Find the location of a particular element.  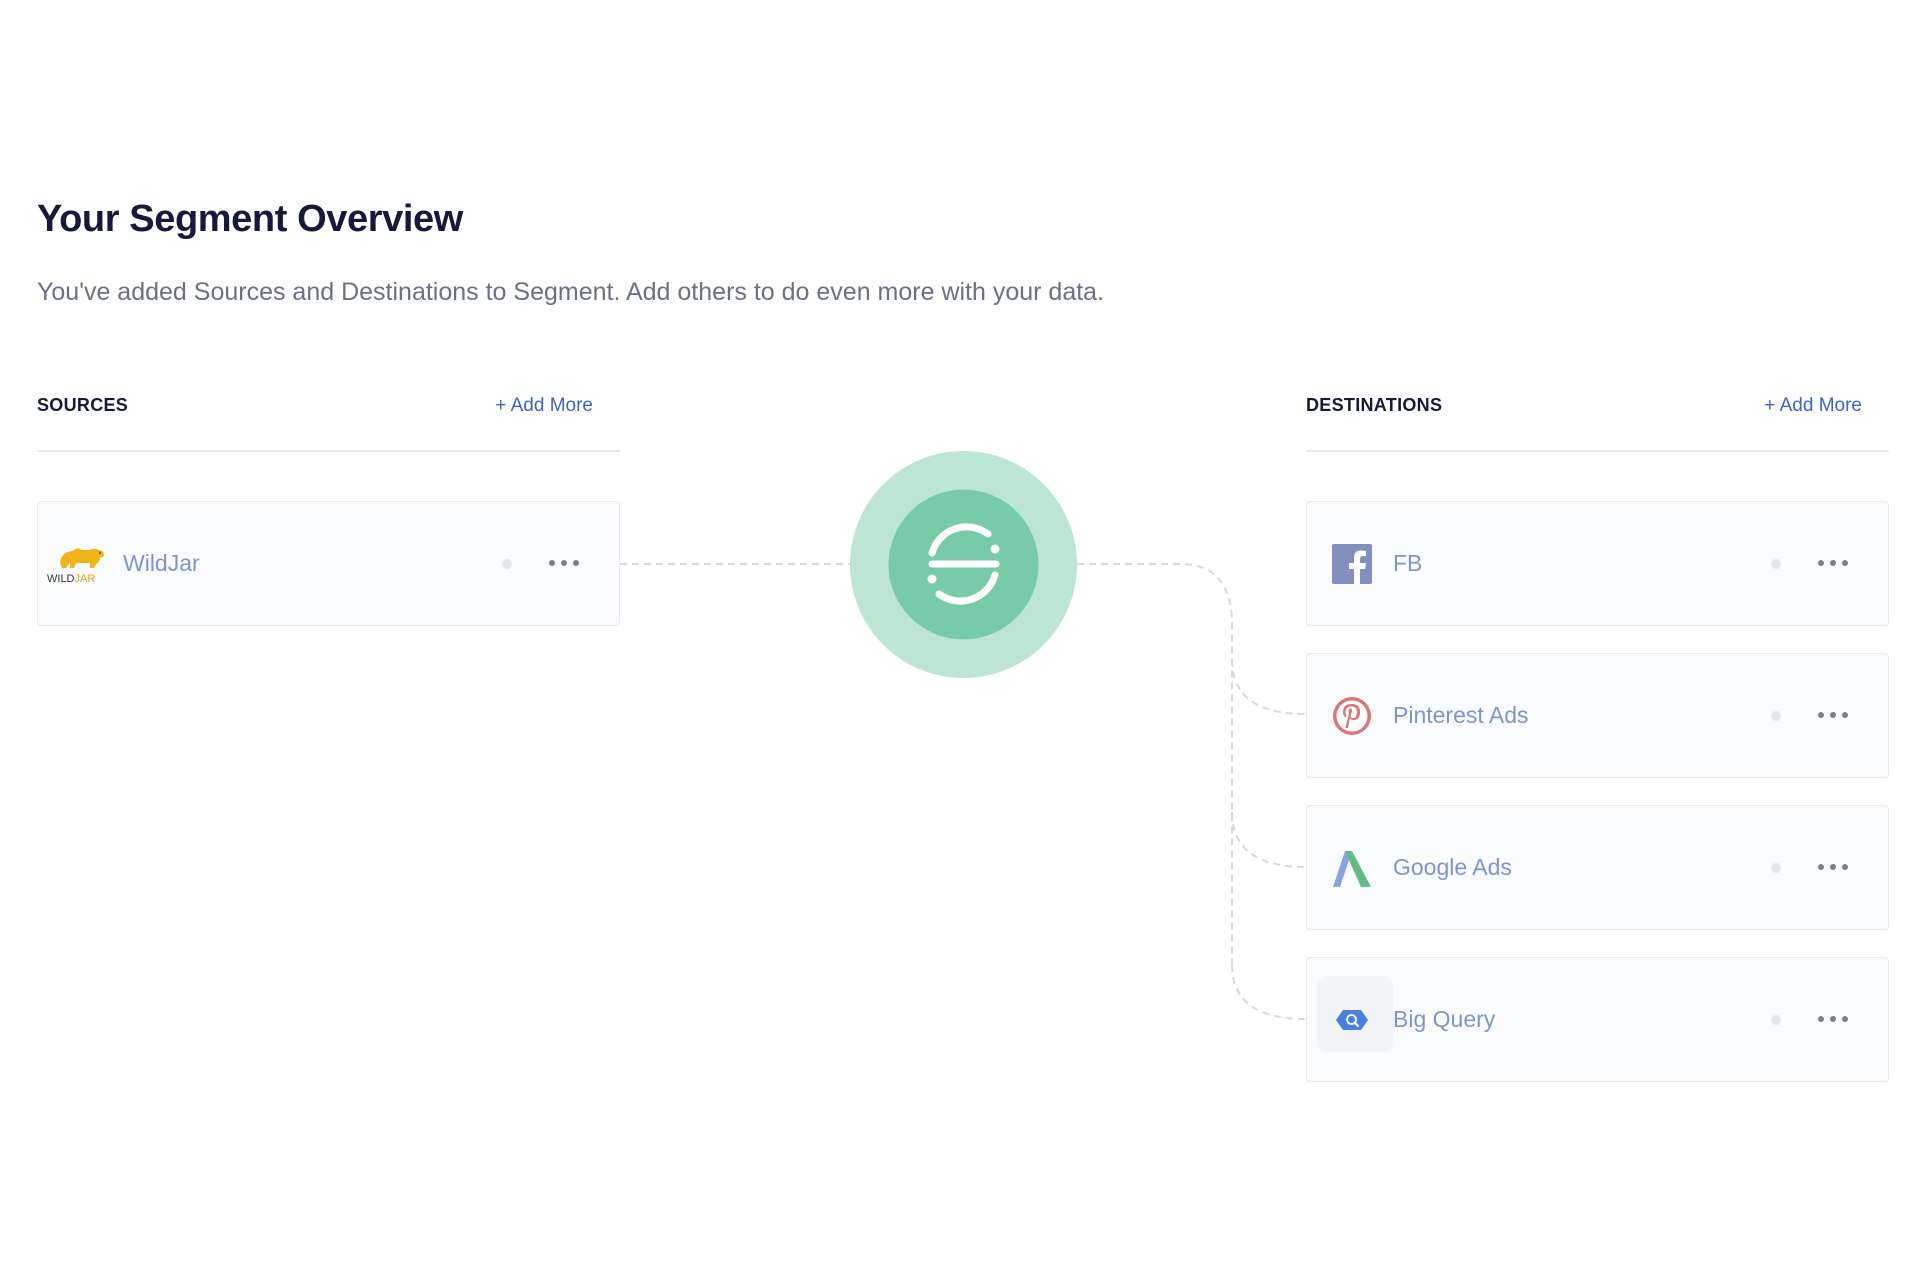

wildjar-bear-logo: WILDJAR is located at coordinates (75, 566).